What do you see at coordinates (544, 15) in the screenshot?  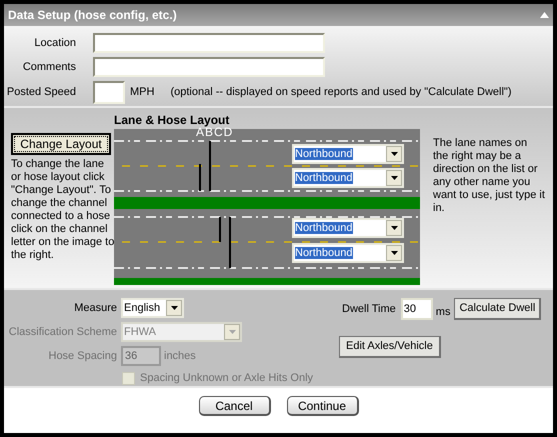 I see `collapse-icon` at bounding box center [544, 15].